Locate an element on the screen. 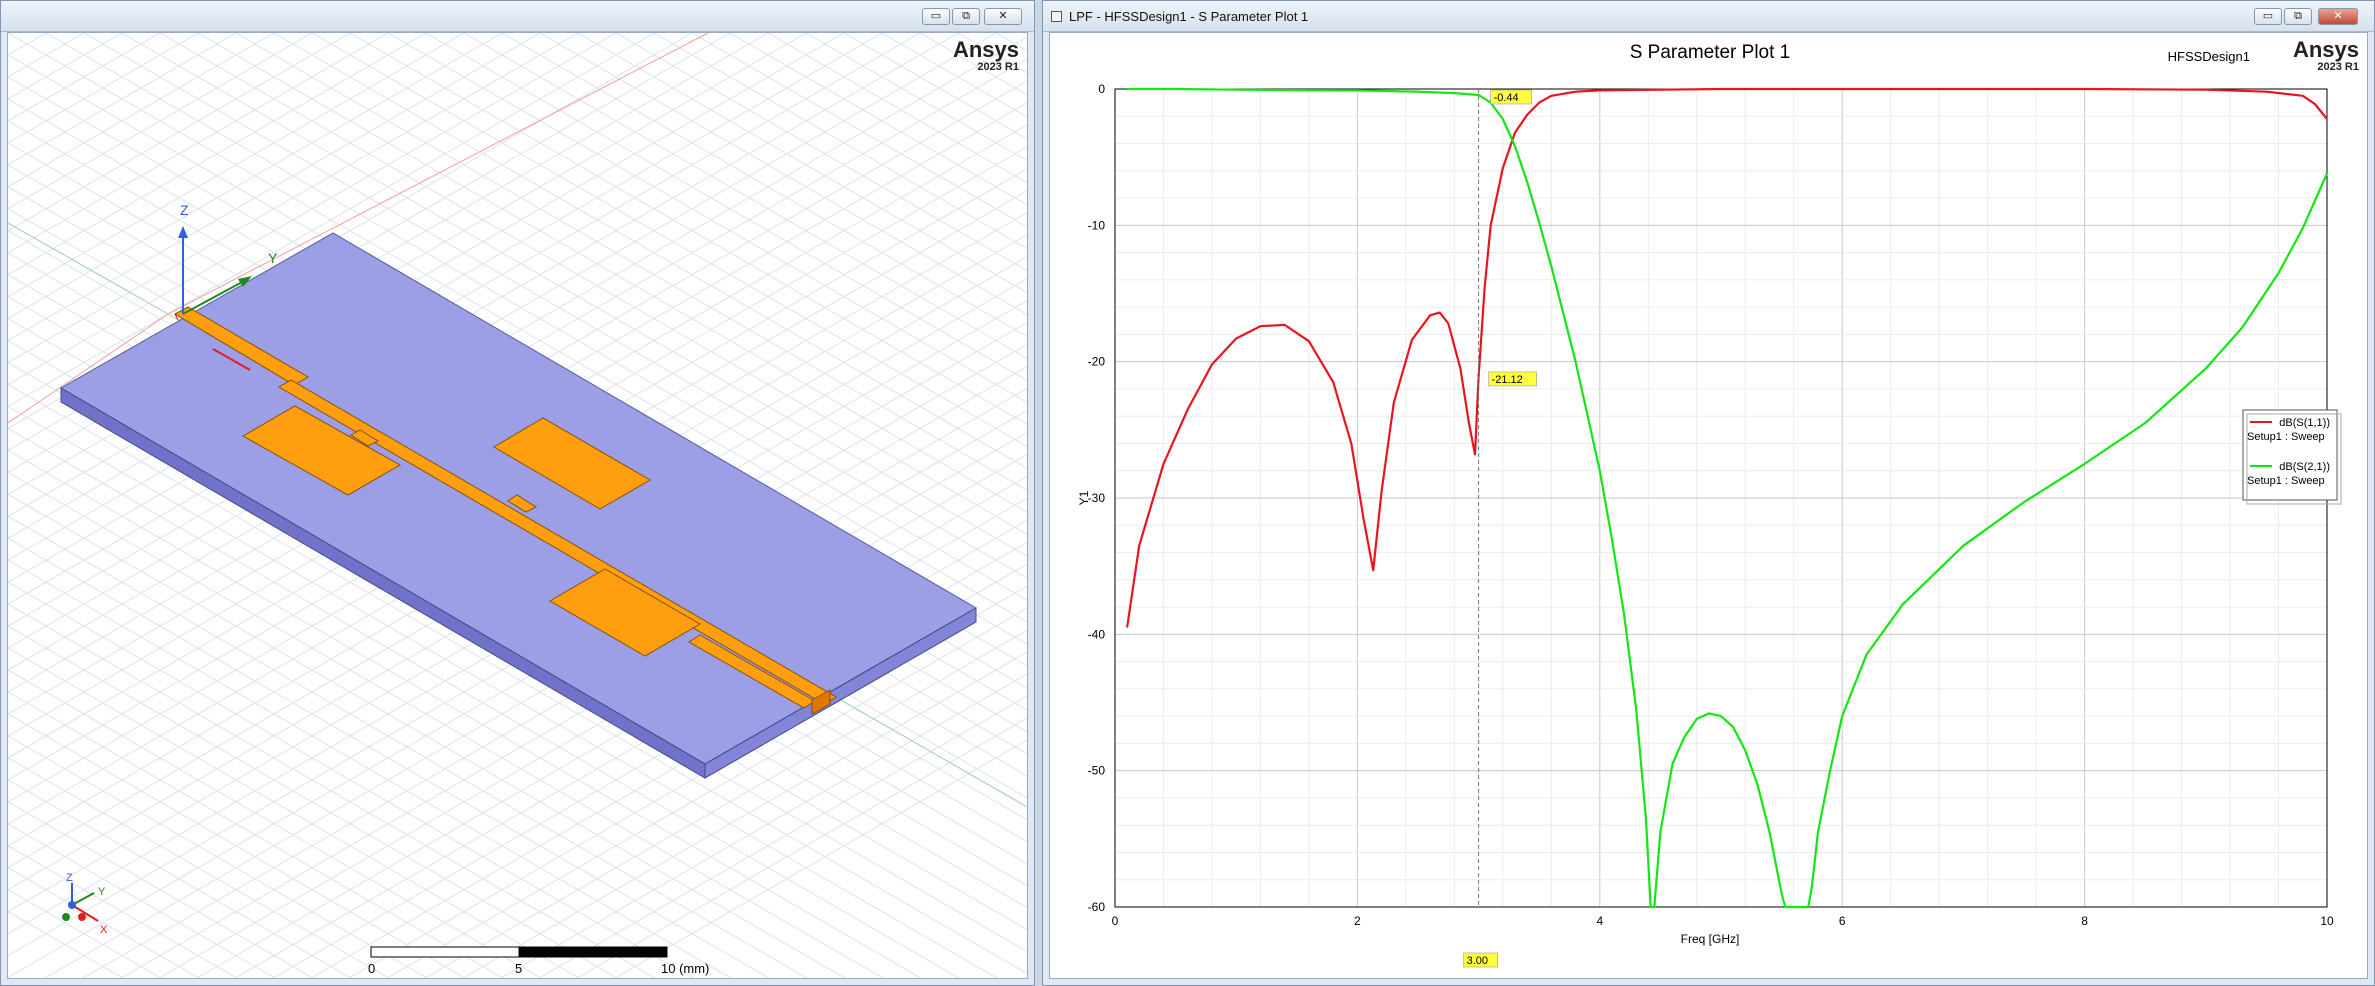 The height and width of the screenshot is (986, 2375). triad-z-label: Z is located at coordinates (69, 878).